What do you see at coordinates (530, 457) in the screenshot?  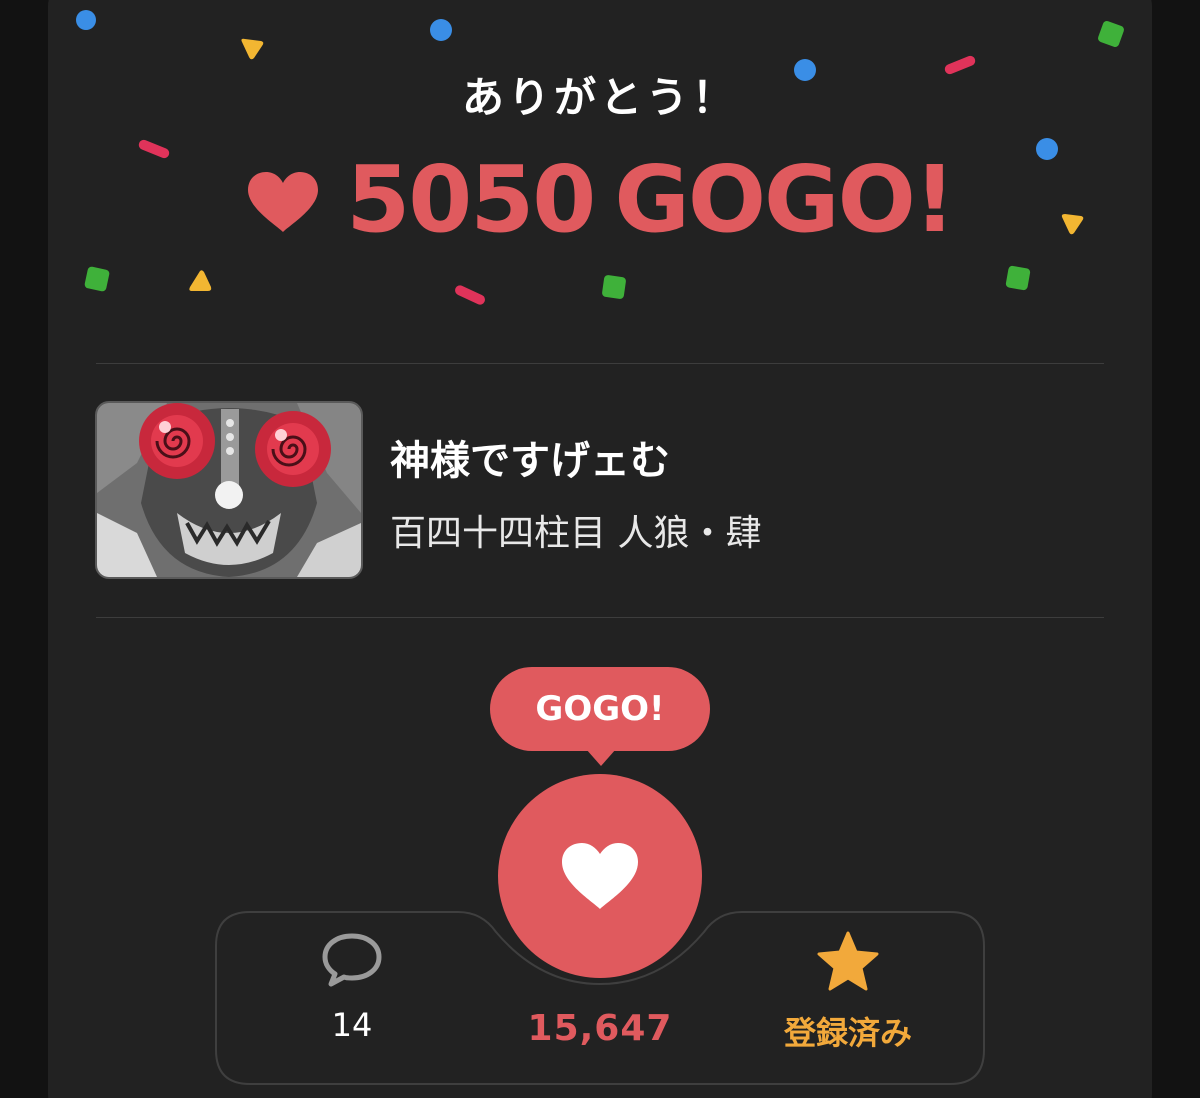 I see `work-title: 神様ですげェむ` at bounding box center [530, 457].